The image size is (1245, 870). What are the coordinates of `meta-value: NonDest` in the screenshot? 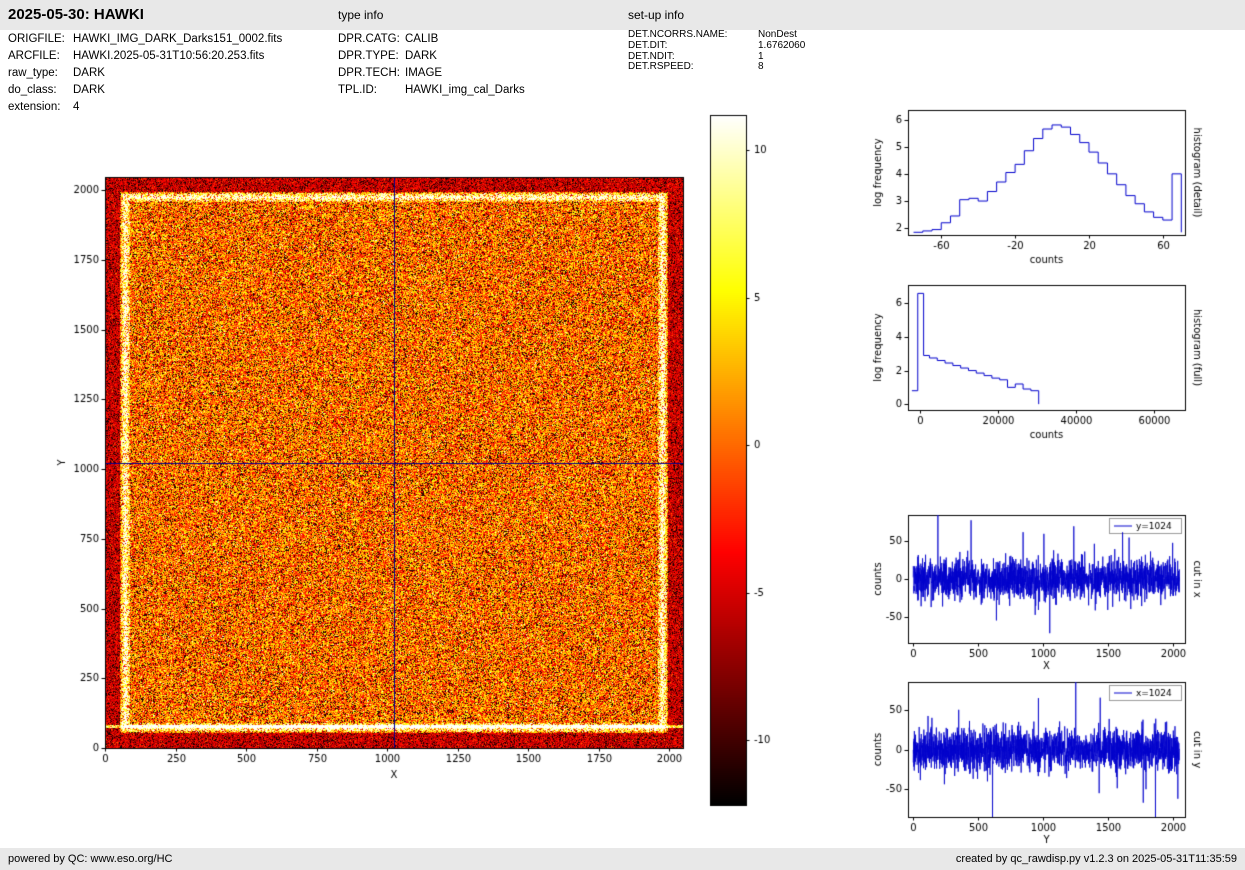 It's located at (777, 34).